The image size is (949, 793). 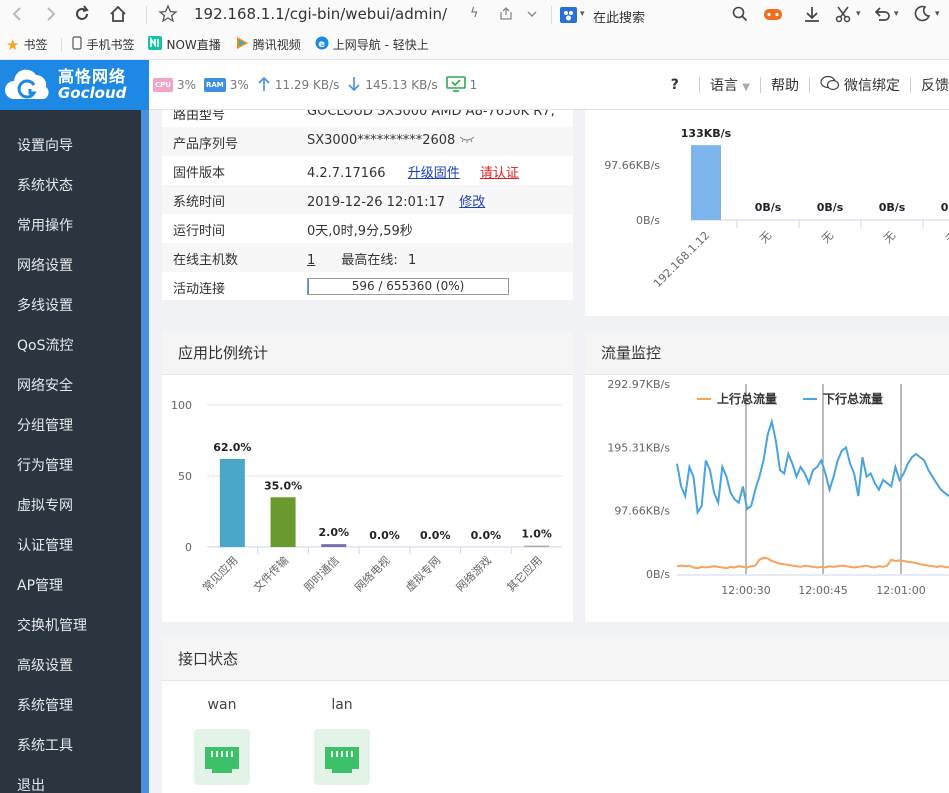 What do you see at coordinates (70, 626) in the screenshot?
I see `sidebar-item-switch: 交换机管理` at bounding box center [70, 626].